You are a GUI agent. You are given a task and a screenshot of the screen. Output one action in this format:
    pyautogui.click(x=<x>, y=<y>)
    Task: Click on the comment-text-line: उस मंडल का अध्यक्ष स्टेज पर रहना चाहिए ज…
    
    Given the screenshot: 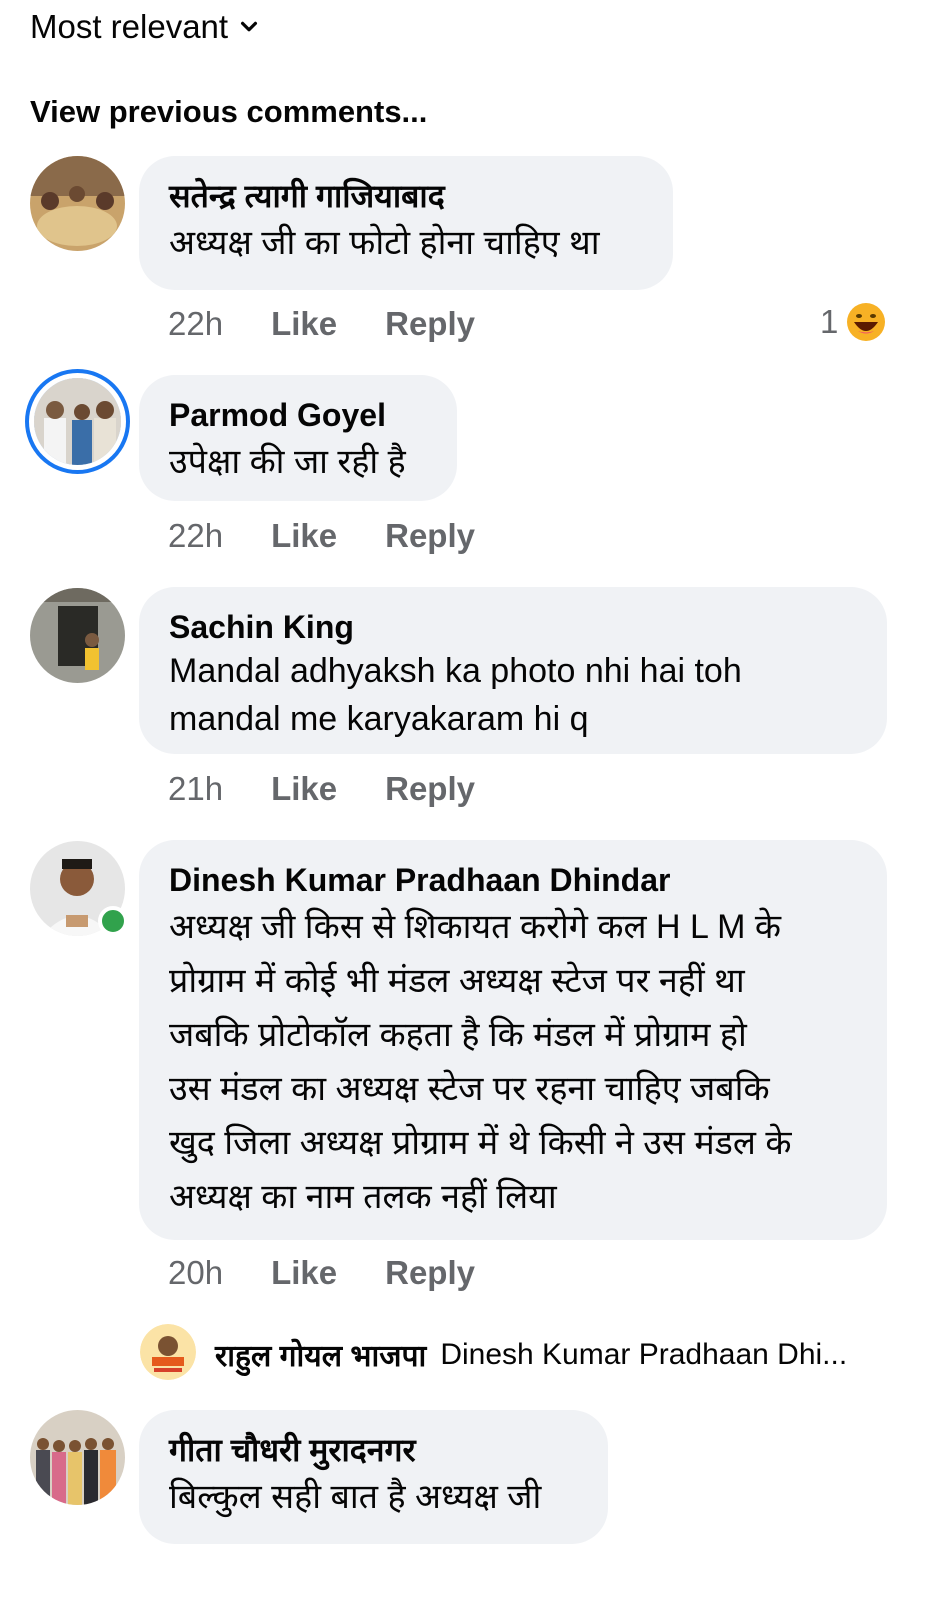 What is the action you would take?
    pyautogui.click(x=469, y=1089)
    